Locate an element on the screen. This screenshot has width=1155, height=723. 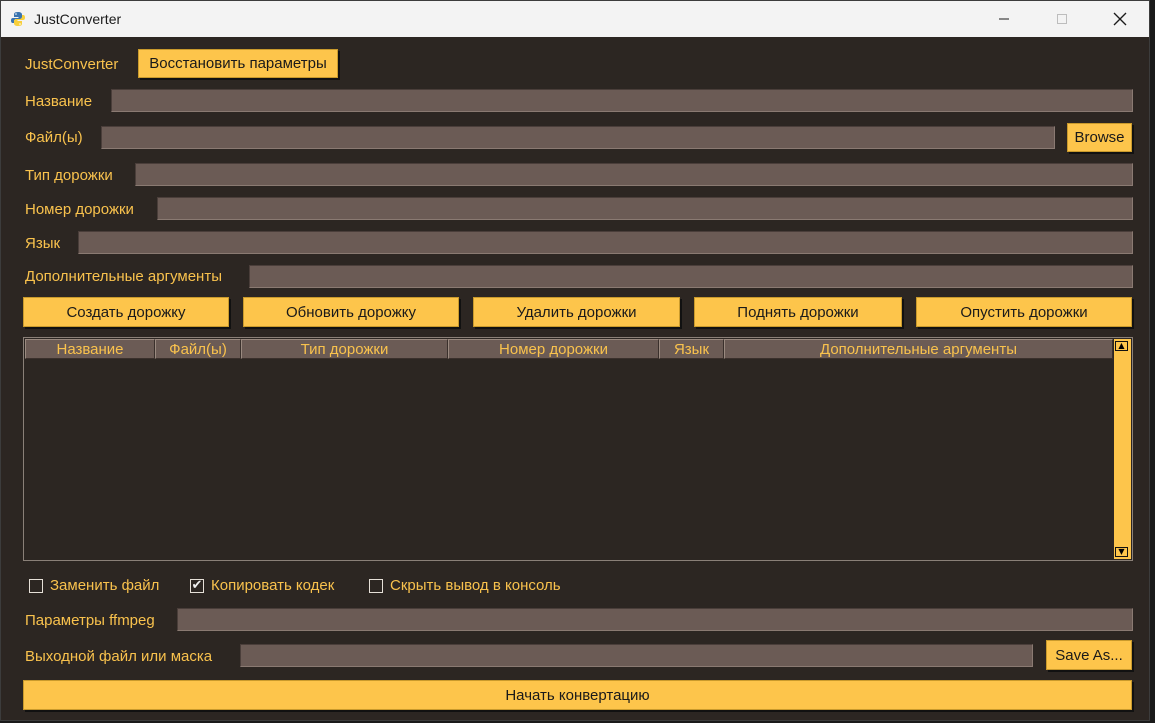
language-label: Язык is located at coordinates (43, 243).